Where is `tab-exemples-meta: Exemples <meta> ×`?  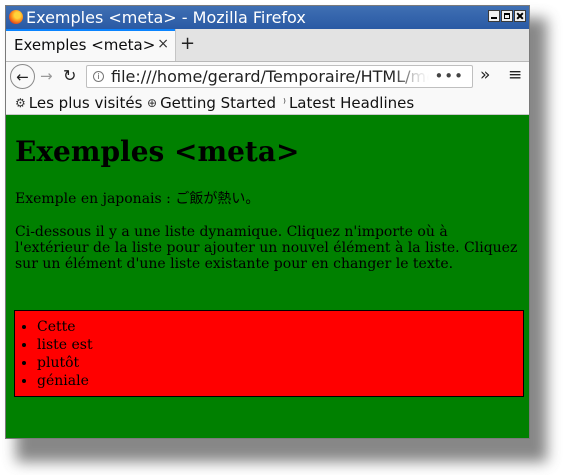 tab-exemples-meta: Exemples <meta> × is located at coordinates (91, 45).